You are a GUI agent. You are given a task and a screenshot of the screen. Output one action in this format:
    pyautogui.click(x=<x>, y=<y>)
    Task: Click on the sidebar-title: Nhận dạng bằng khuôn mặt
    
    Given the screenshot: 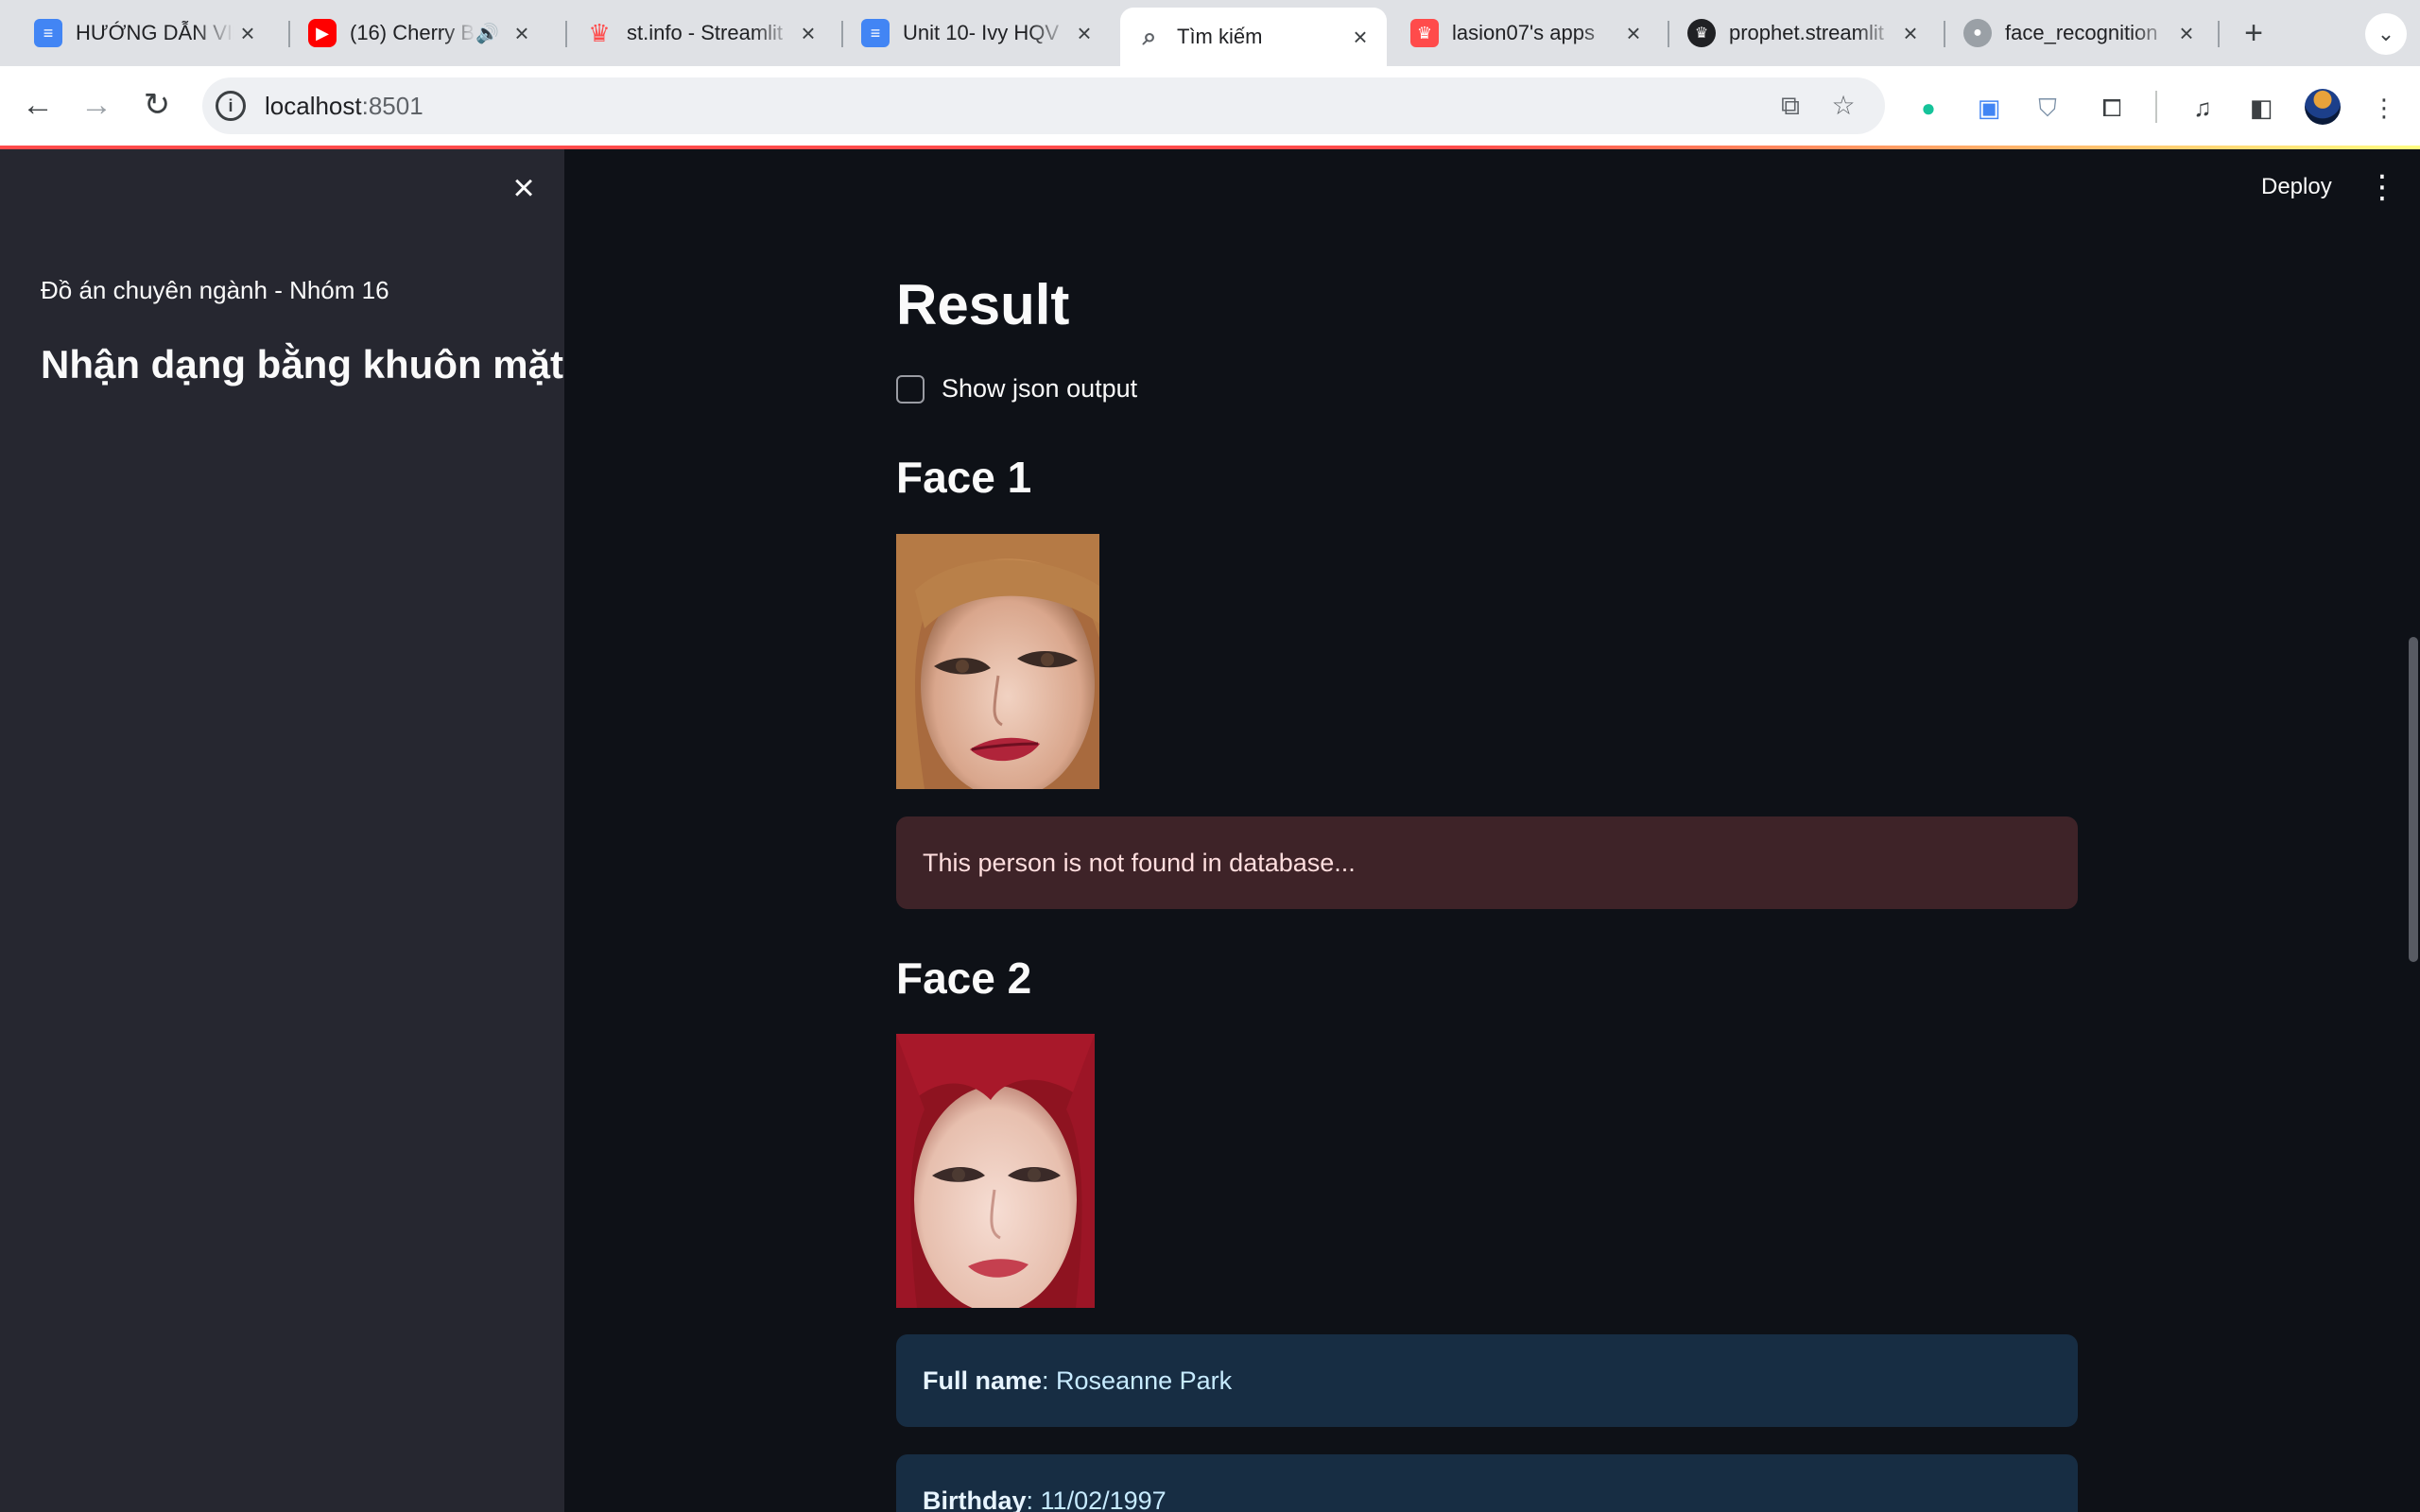 What is the action you would take?
    pyautogui.click(x=302, y=364)
    